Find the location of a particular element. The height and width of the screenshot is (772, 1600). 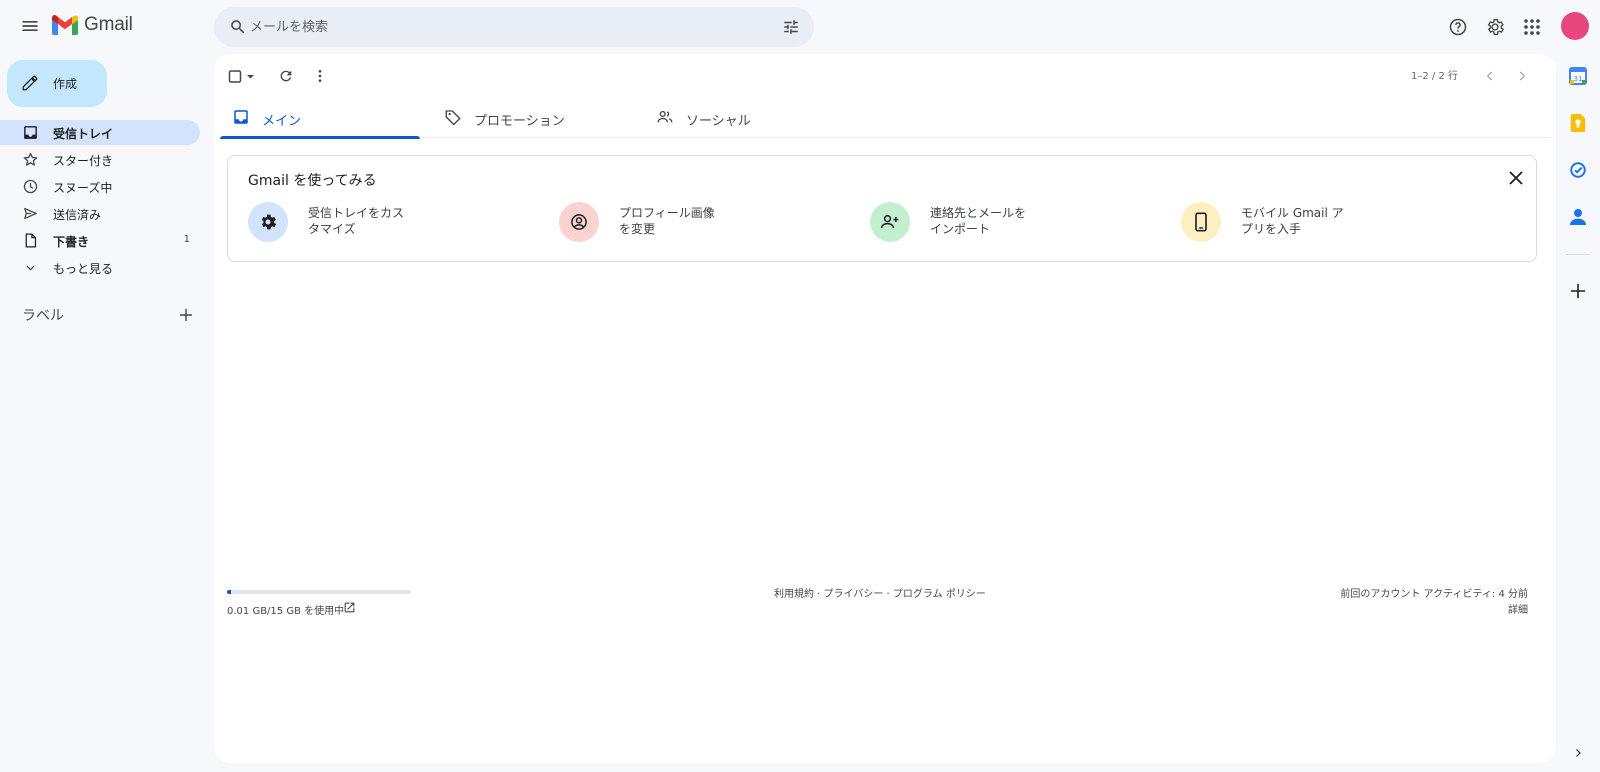

avatar is located at coordinates (1575, 26).